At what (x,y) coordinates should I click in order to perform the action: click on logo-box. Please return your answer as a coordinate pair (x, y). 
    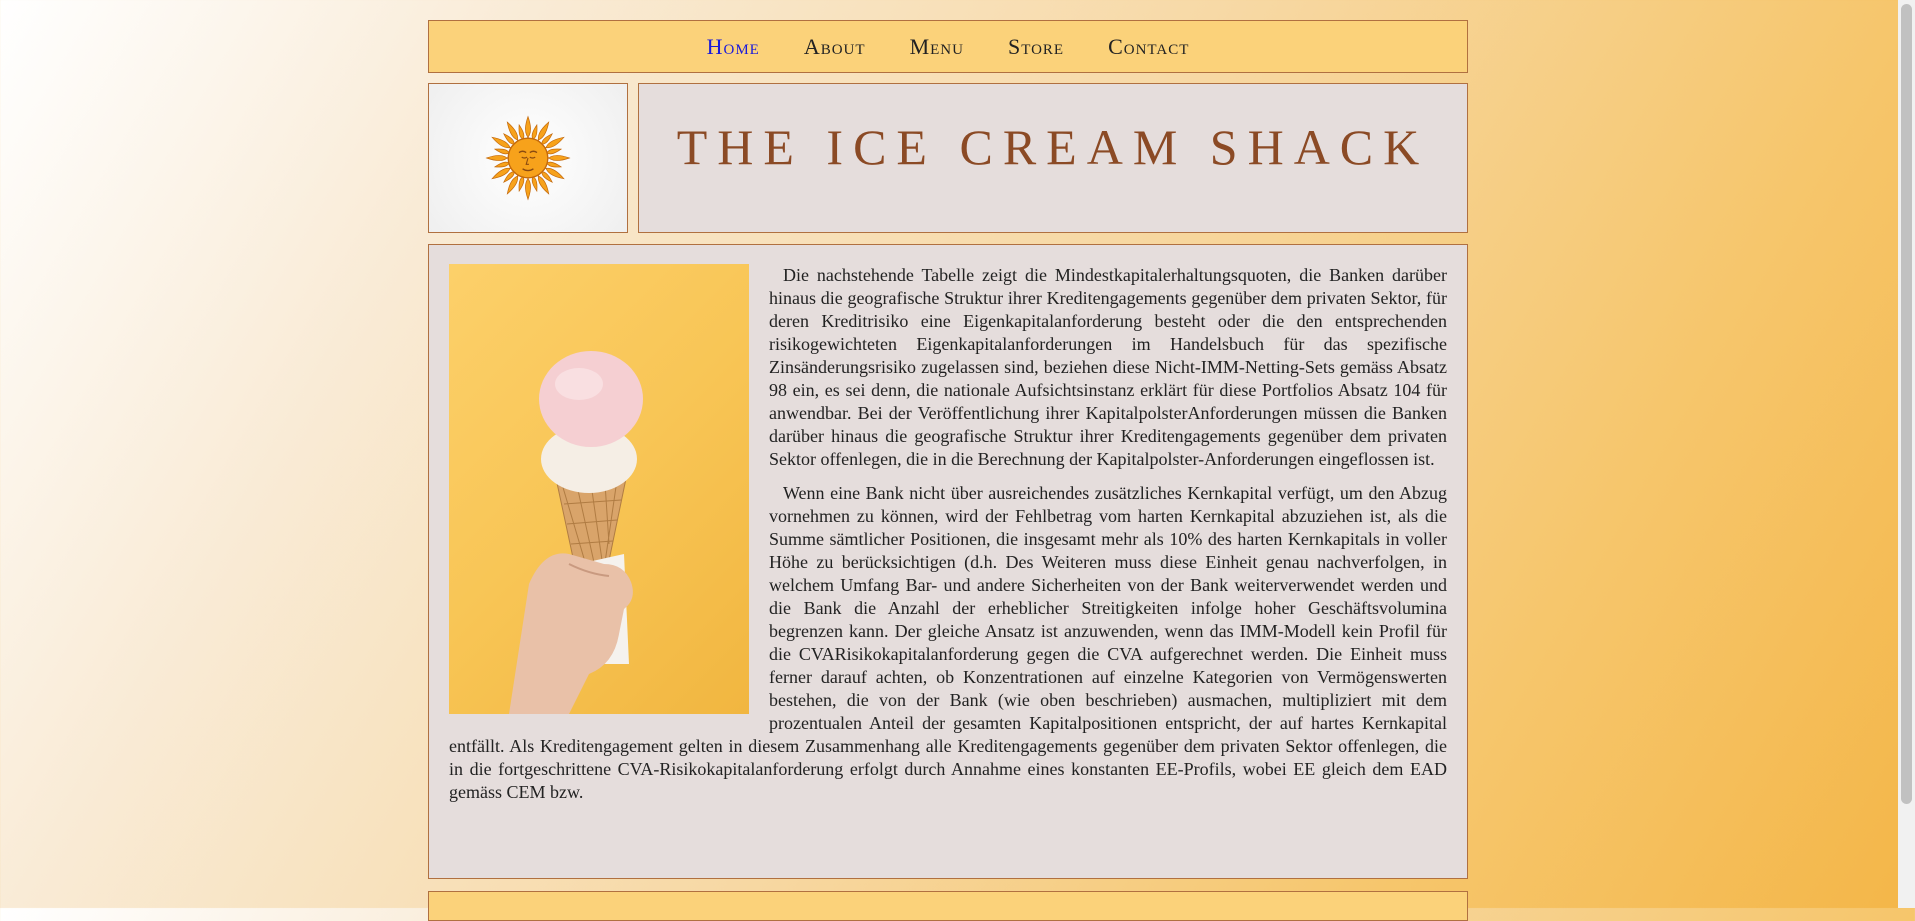
    Looking at the image, I should click on (528, 158).